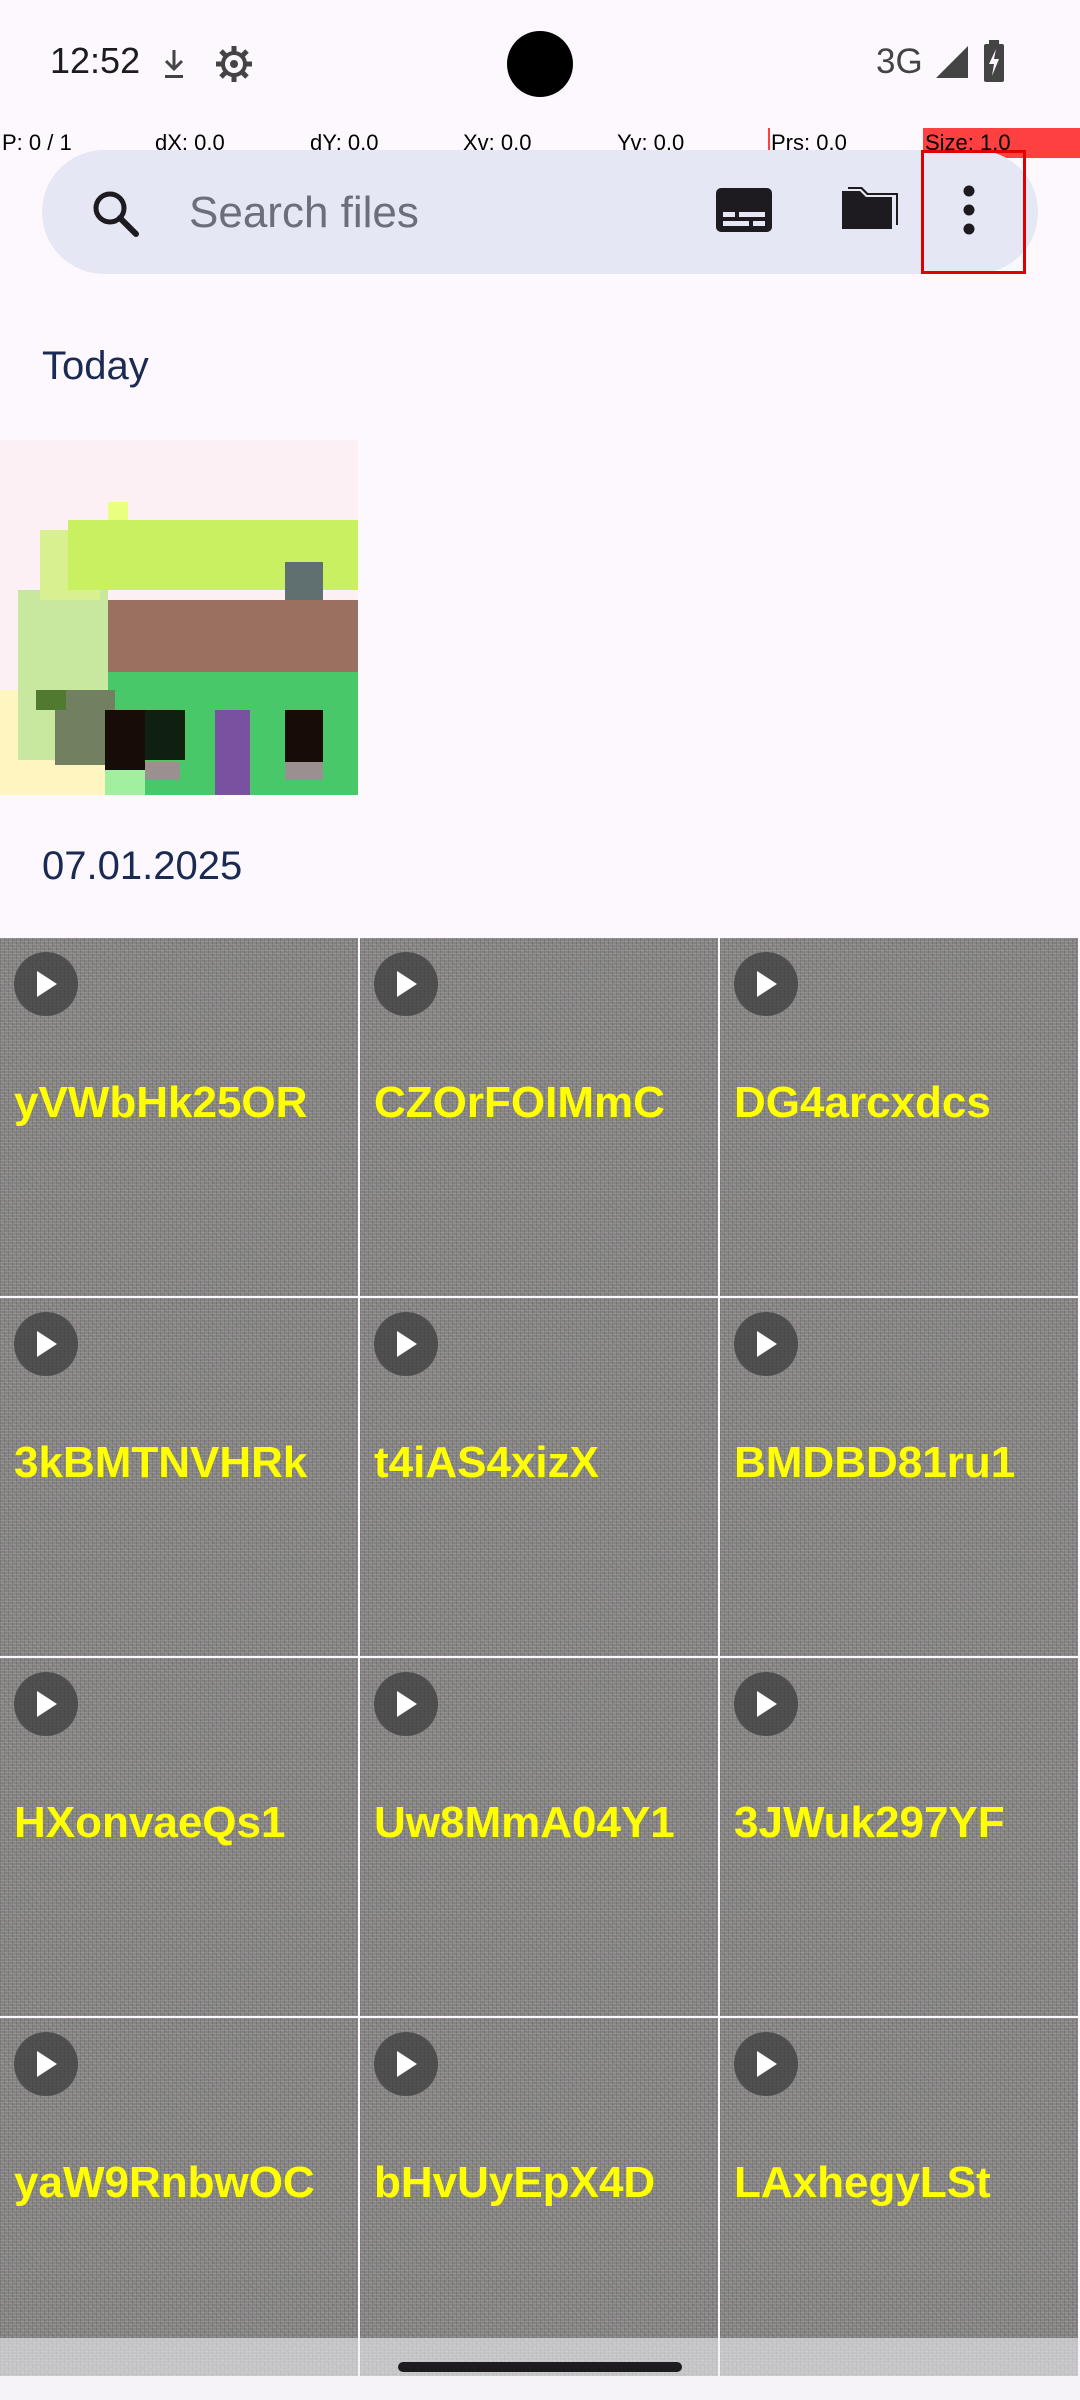 The image size is (1080, 2400). I want to click on status-bar: 12:52 3G, so click(540, 65).